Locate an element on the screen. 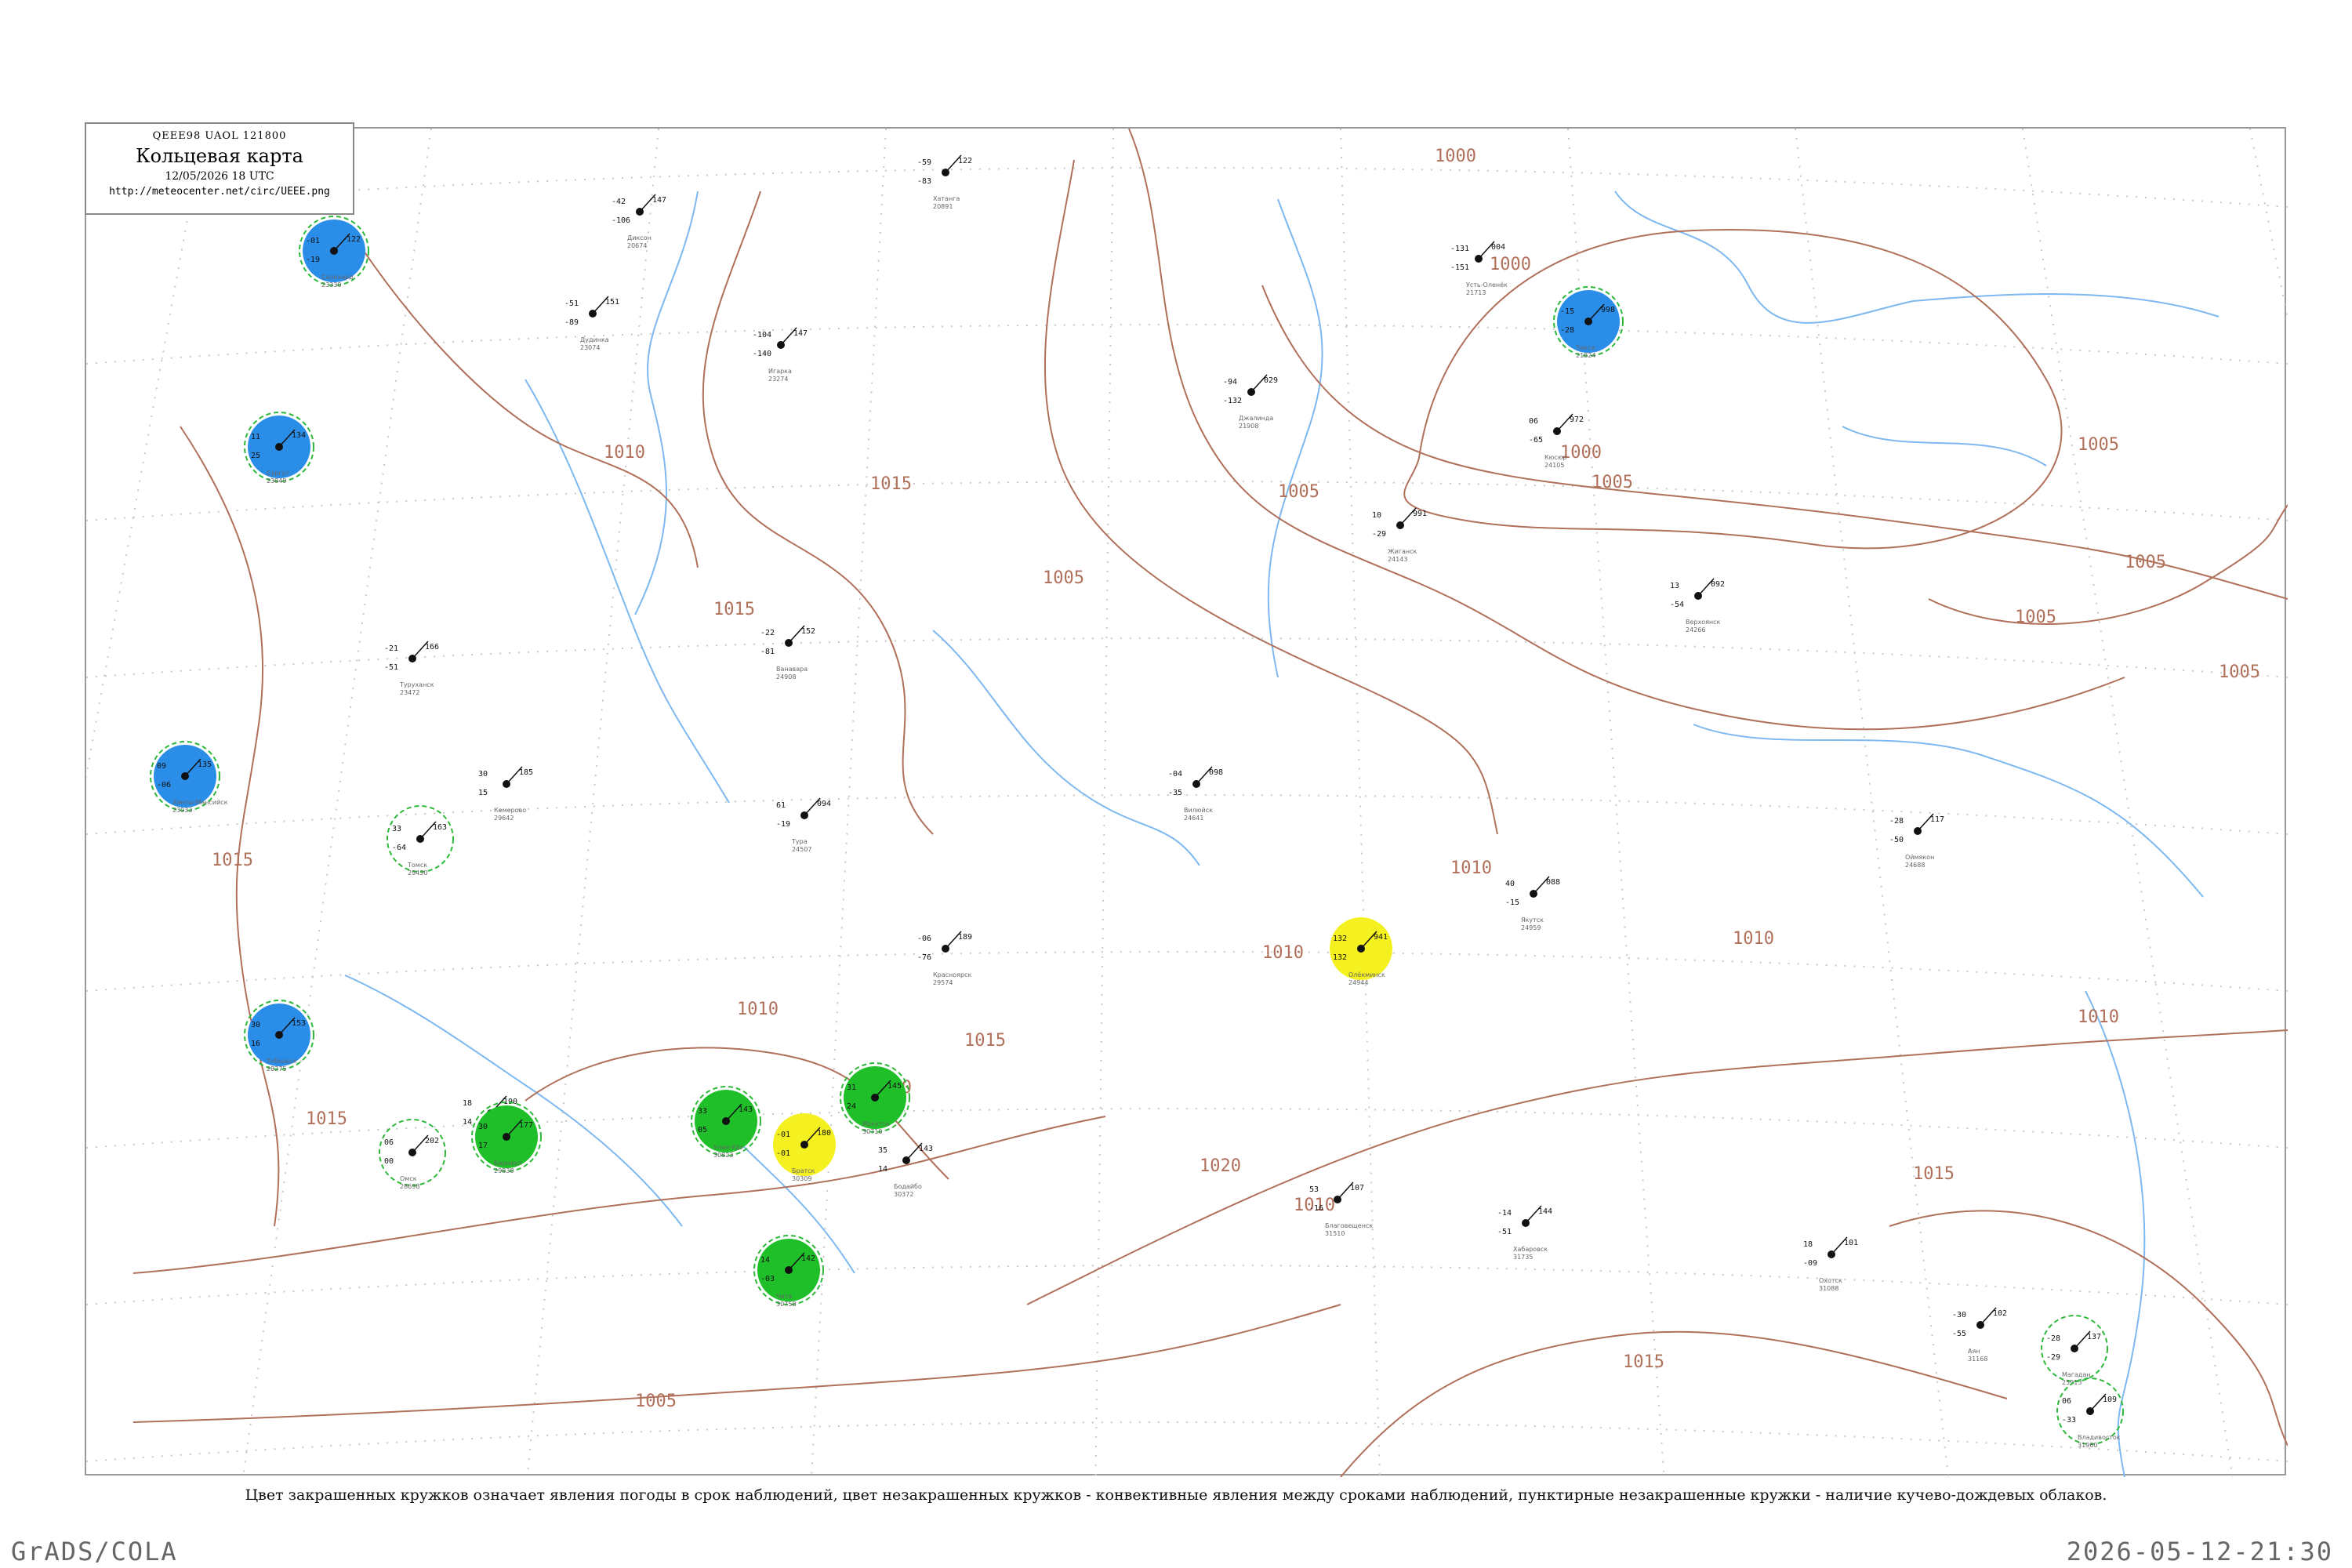 This screenshot has height=1568, width=2352. station-name: Кемерово is located at coordinates (510, 810).